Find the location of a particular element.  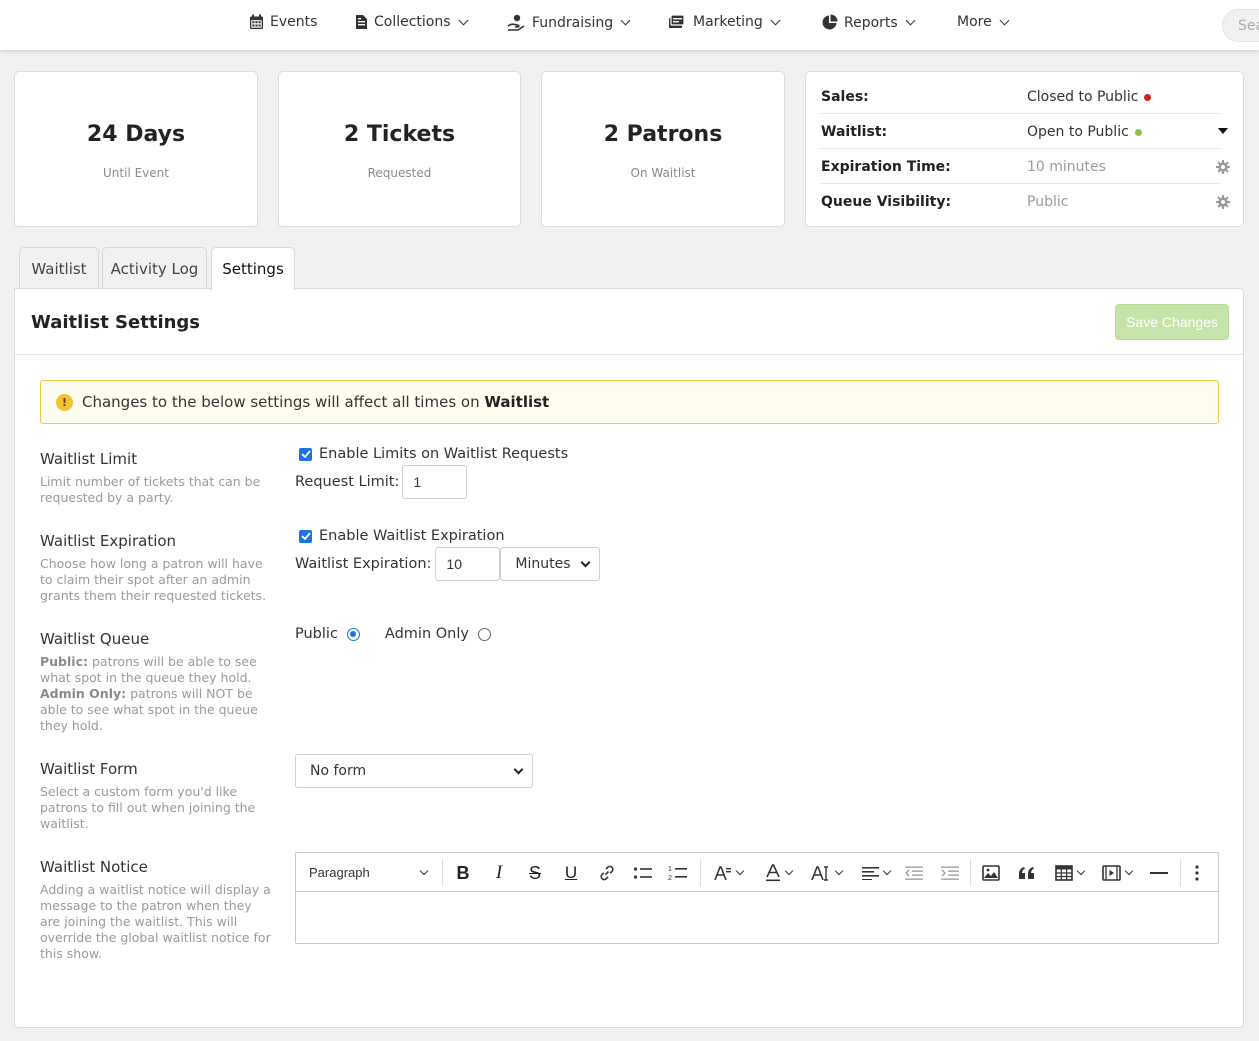

underline-button: U is located at coordinates (571, 873).